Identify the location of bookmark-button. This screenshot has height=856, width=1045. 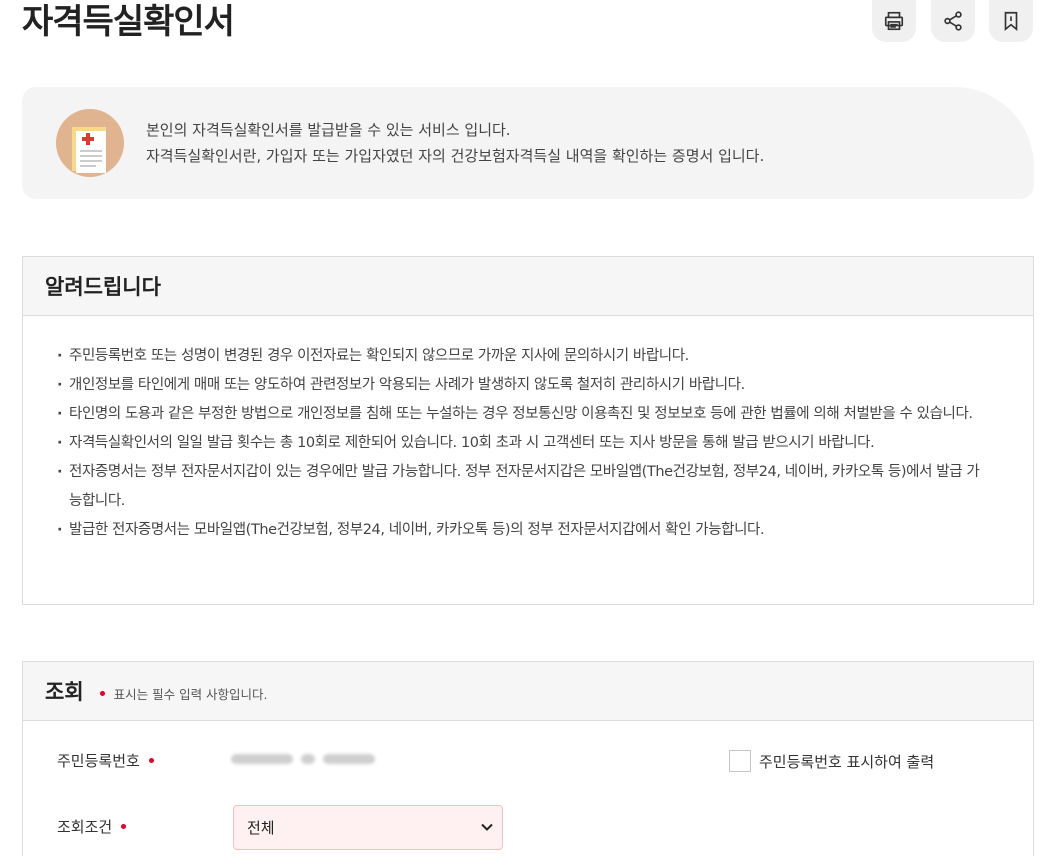
(1011, 21).